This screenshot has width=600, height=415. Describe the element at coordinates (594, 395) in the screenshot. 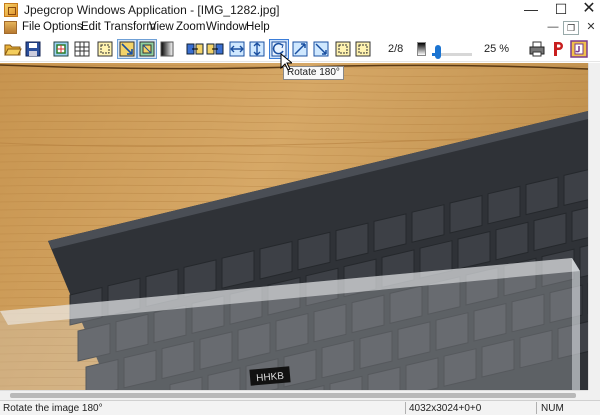

I see `scroll-corner` at that location.